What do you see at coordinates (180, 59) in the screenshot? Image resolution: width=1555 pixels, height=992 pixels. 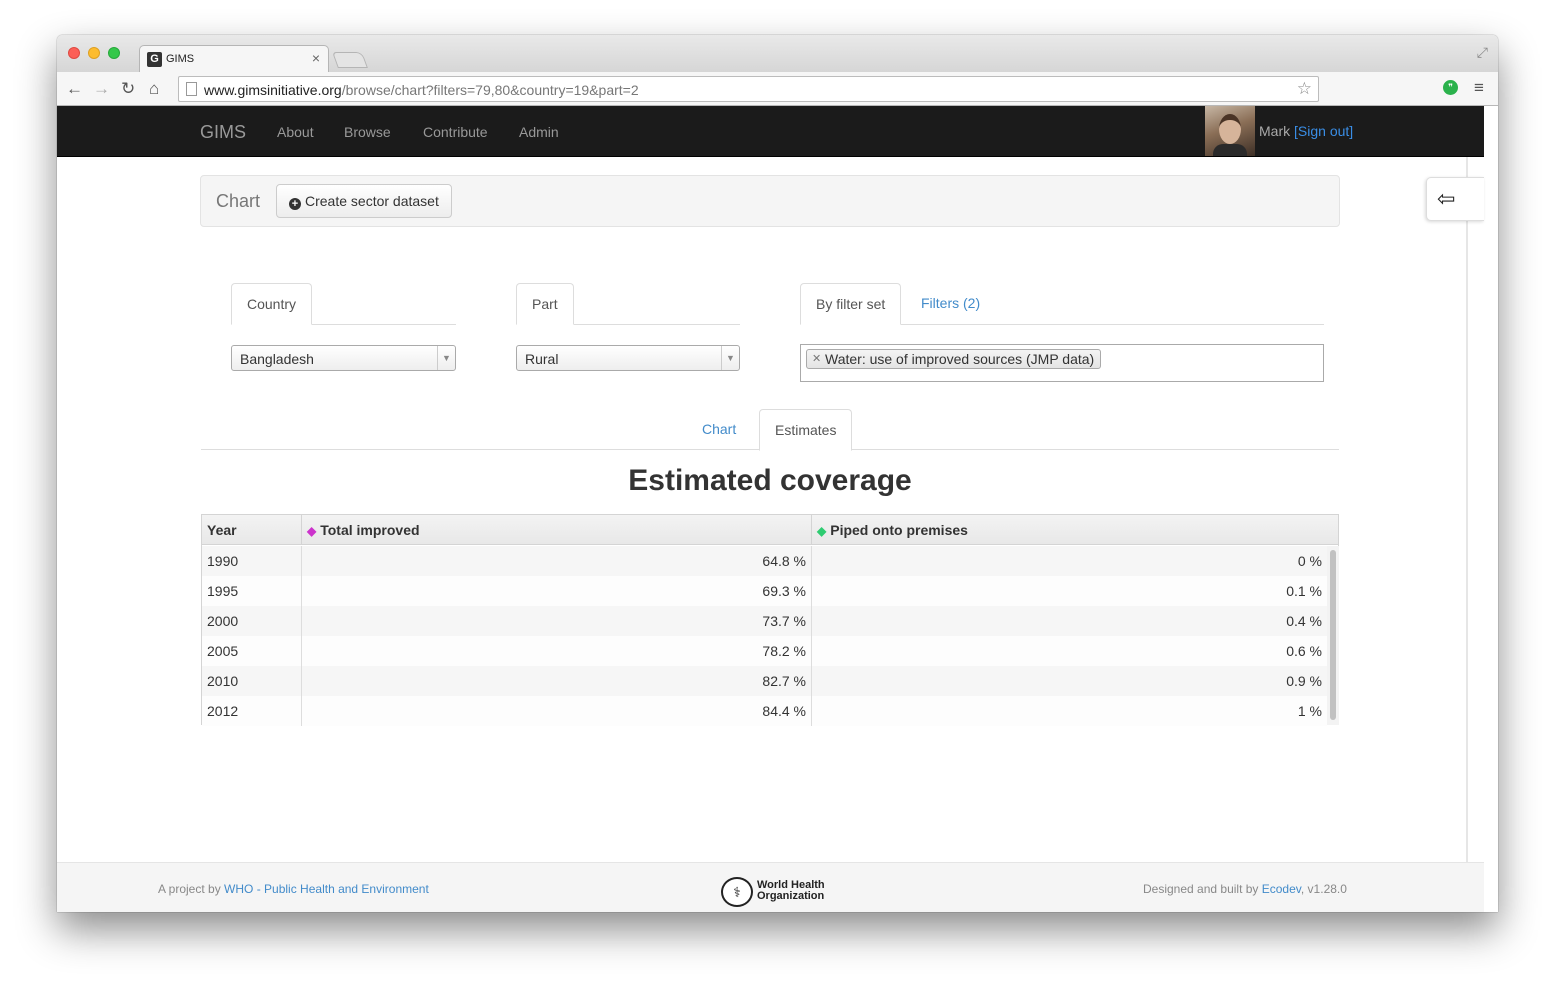 I see `tab-title: GIMS` at bounding box center [180, 59].